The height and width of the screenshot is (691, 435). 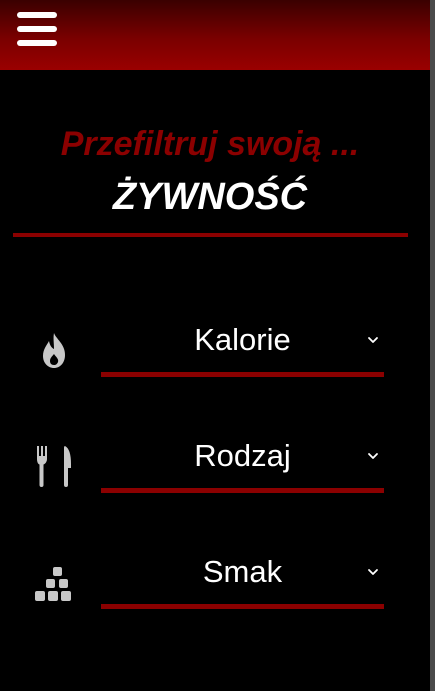 What do you see at coordinates (215, 35) in the screenshot?
I see `top-bar` at bounding box center [215, 35].